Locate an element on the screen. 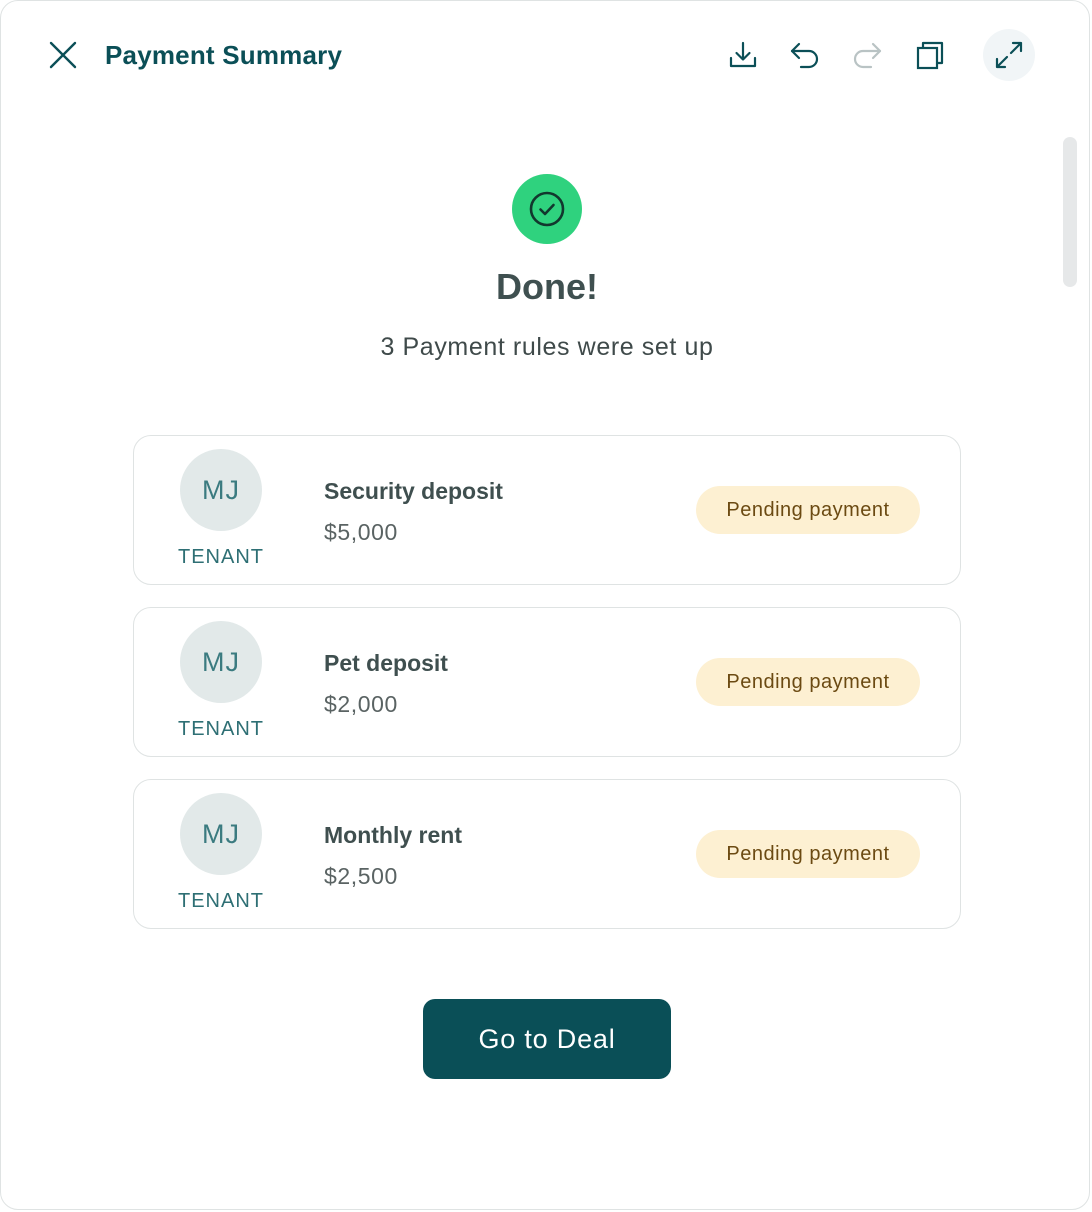 The height and width of the screenshot is (1212, 1092). dialog-header: Payment Summary is located at coordinates (546, 56).